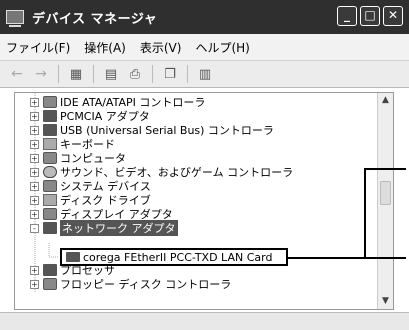  I want to click on tree-item-computer: + コンピュータ, so click(78, 158).